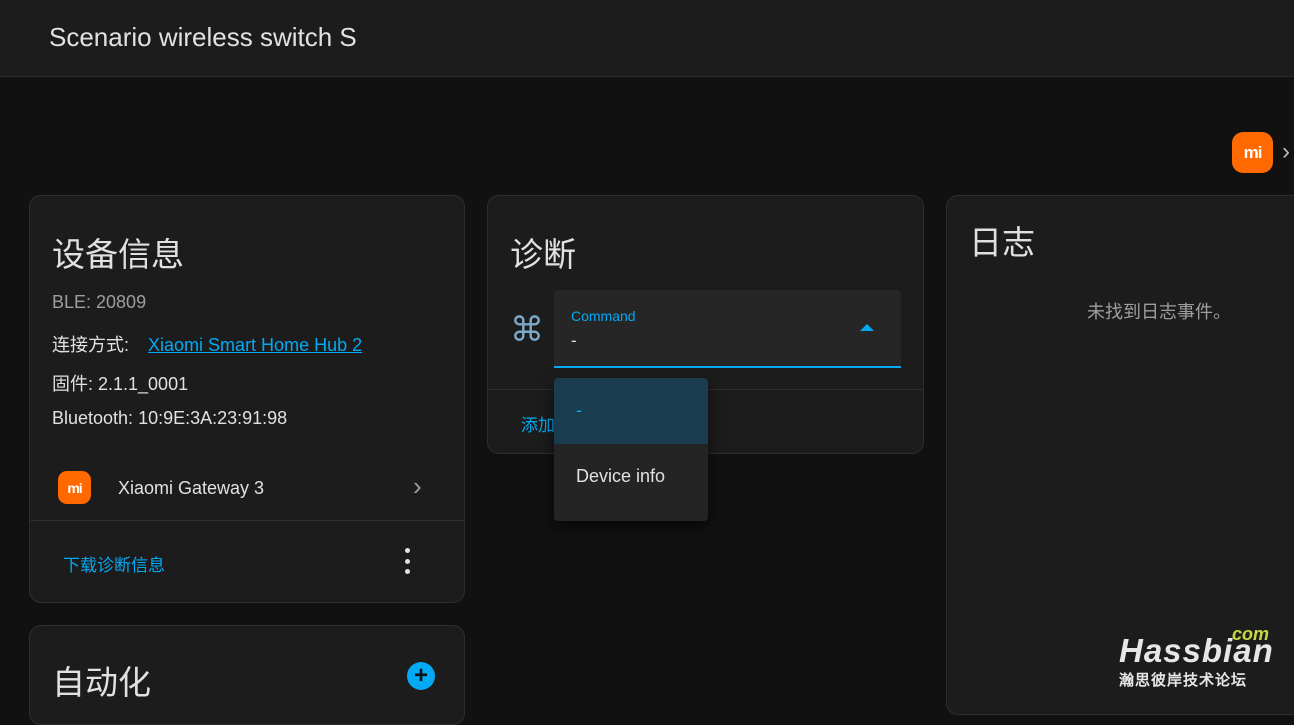 Image resolution: width=1294 pixels, height=725 pixels. What do you see at coordinates (647, 38) in the screenshot?
I see `top-app-bar: Scenario wireless switch S` at bounding box center [647, 38].